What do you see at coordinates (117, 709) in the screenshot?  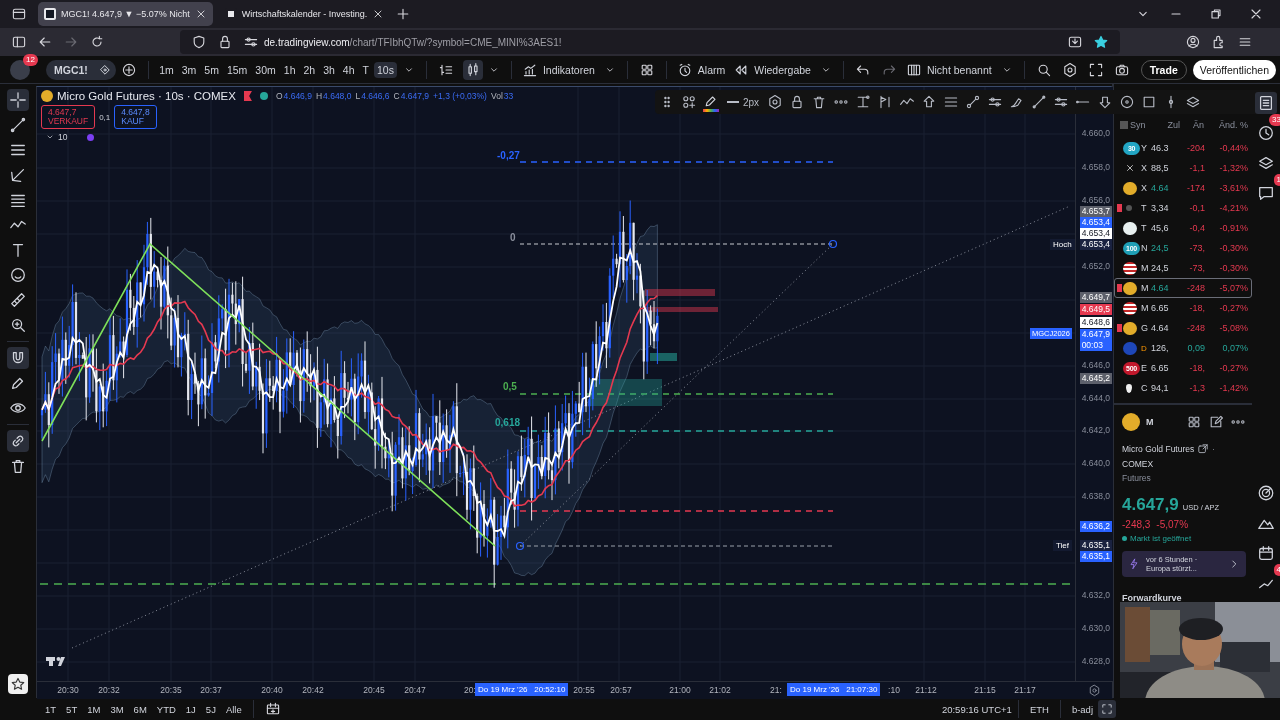 I see `range-button: 3M` at bounding box center [117, 709].